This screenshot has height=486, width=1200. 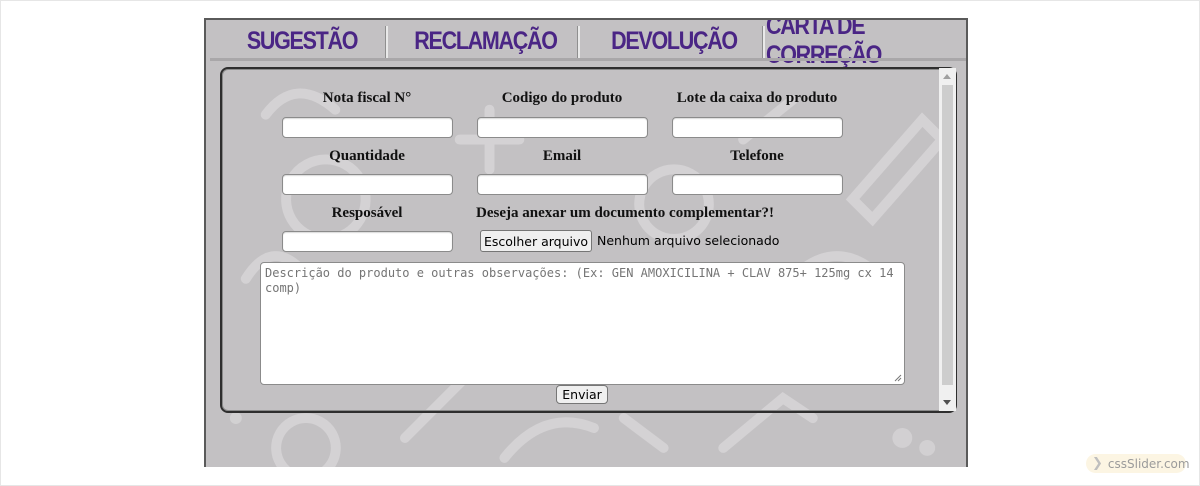 I want to click on quantidade-input, so click(x=367, y=184).